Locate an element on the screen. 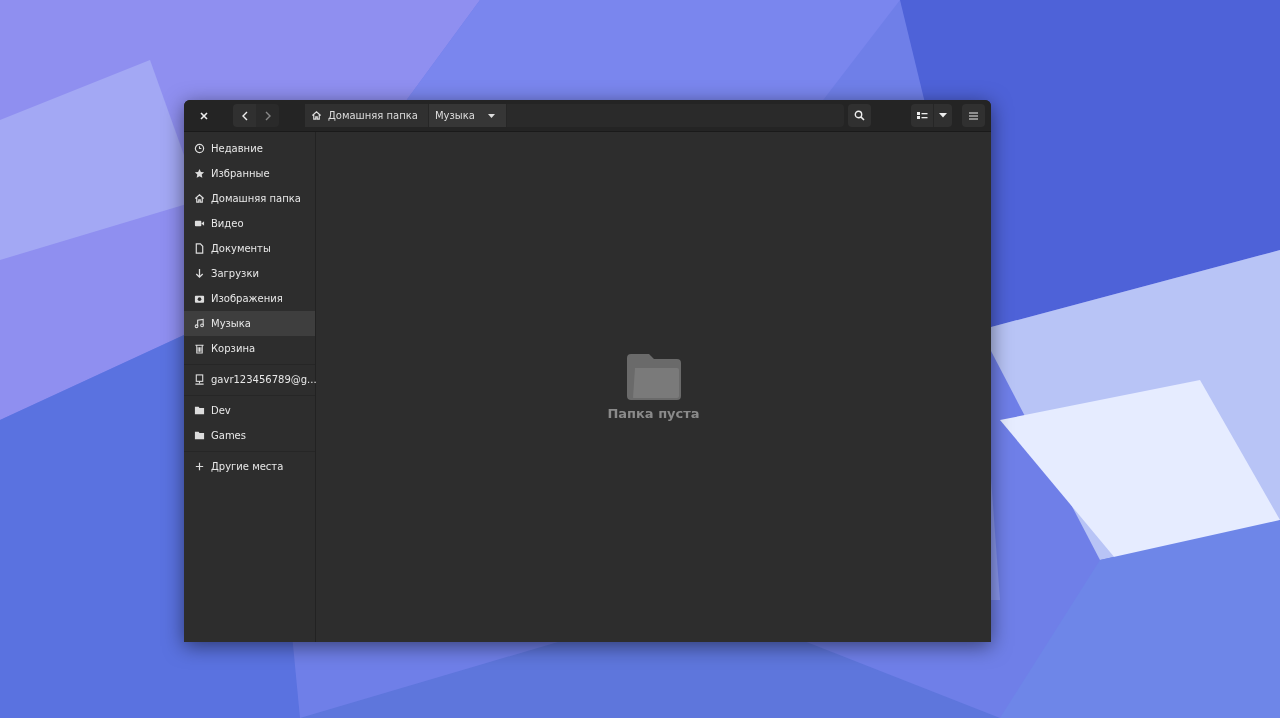  sidebar-item: Документы is located at coordinates (249, 248).